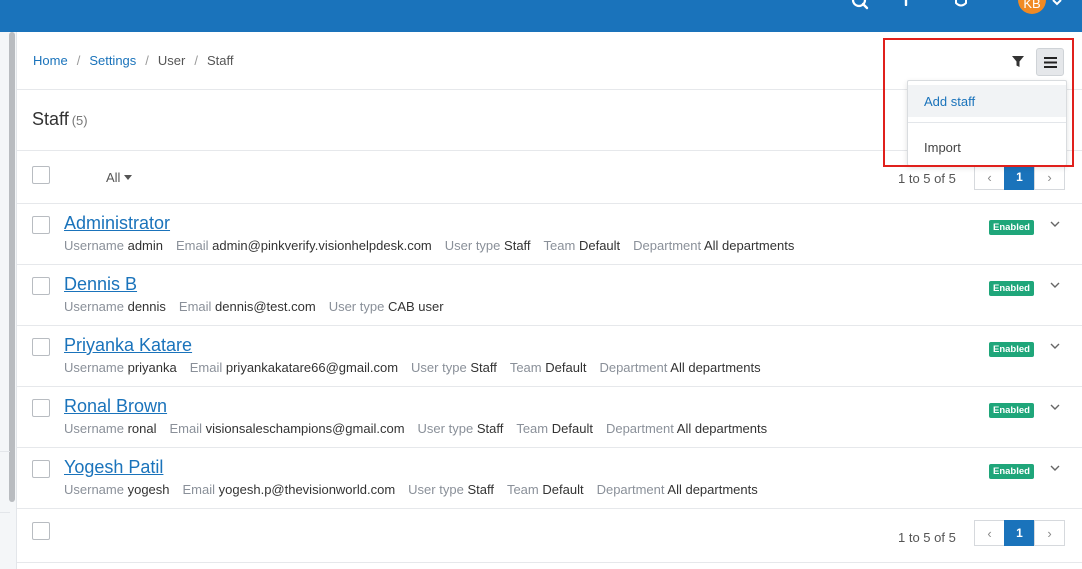  I want to click on page-title: Staff (5), so click(60, 119).